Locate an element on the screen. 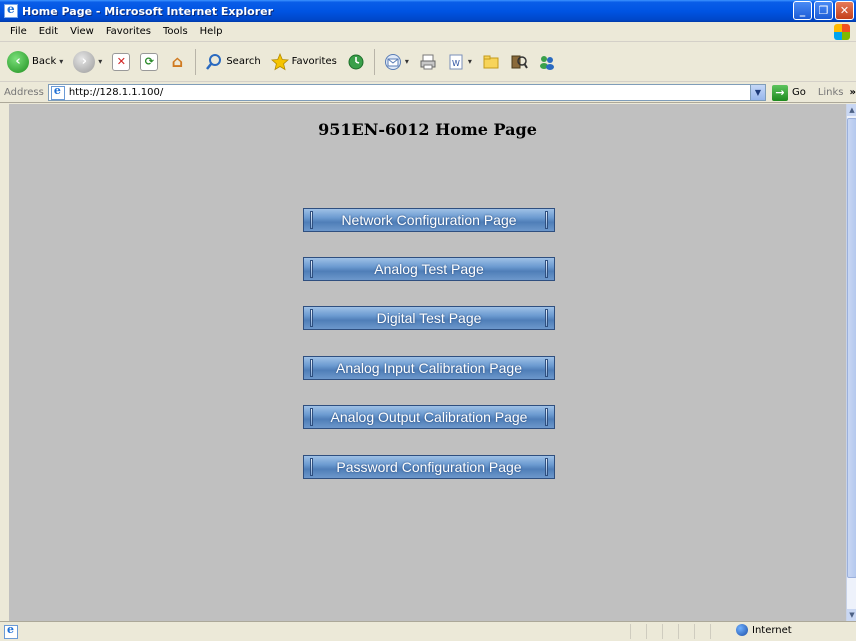 This screenshot has height=641, width=856. back-label: Back is located at coordinates (44, 61).